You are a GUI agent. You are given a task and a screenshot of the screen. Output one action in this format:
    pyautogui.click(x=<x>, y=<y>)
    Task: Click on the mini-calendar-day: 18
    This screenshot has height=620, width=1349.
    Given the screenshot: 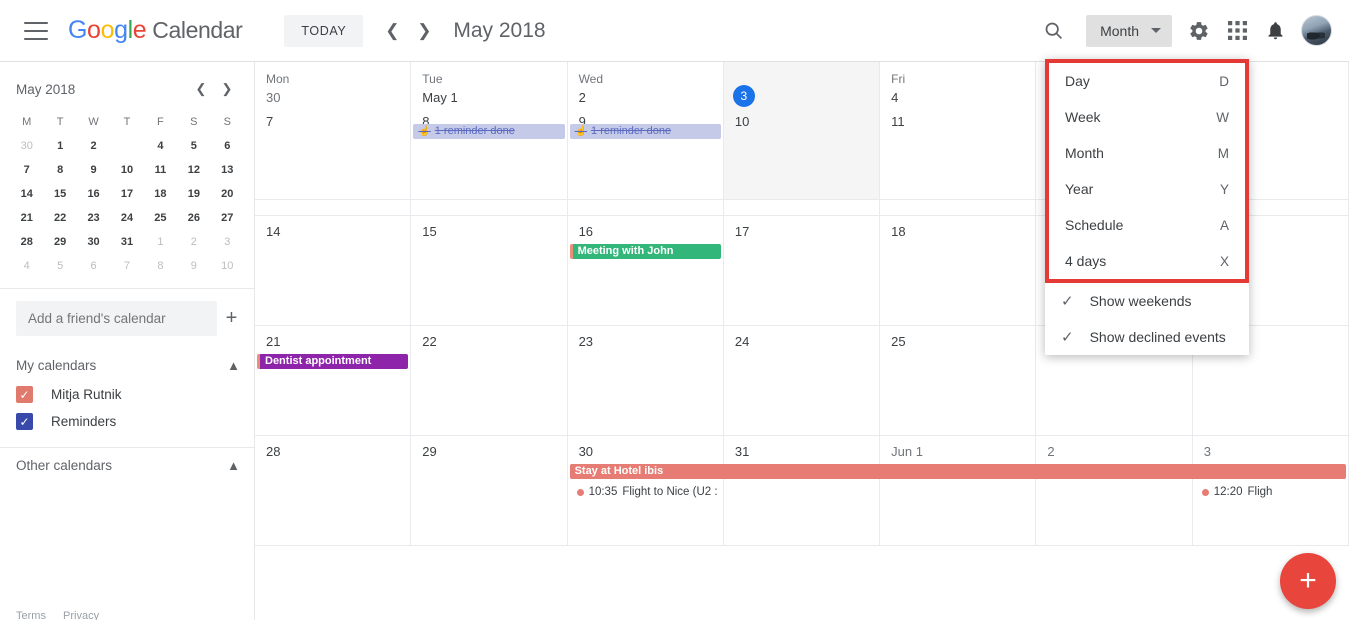 What is the action you would take?
    pyautogui.click(x=160, y=194)
    